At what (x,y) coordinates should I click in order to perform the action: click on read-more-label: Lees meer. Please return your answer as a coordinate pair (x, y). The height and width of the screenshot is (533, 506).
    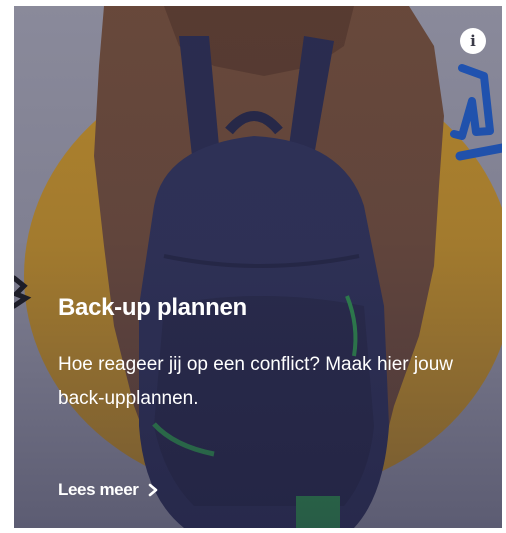
    Looking at the image, I should click on (98, 489).